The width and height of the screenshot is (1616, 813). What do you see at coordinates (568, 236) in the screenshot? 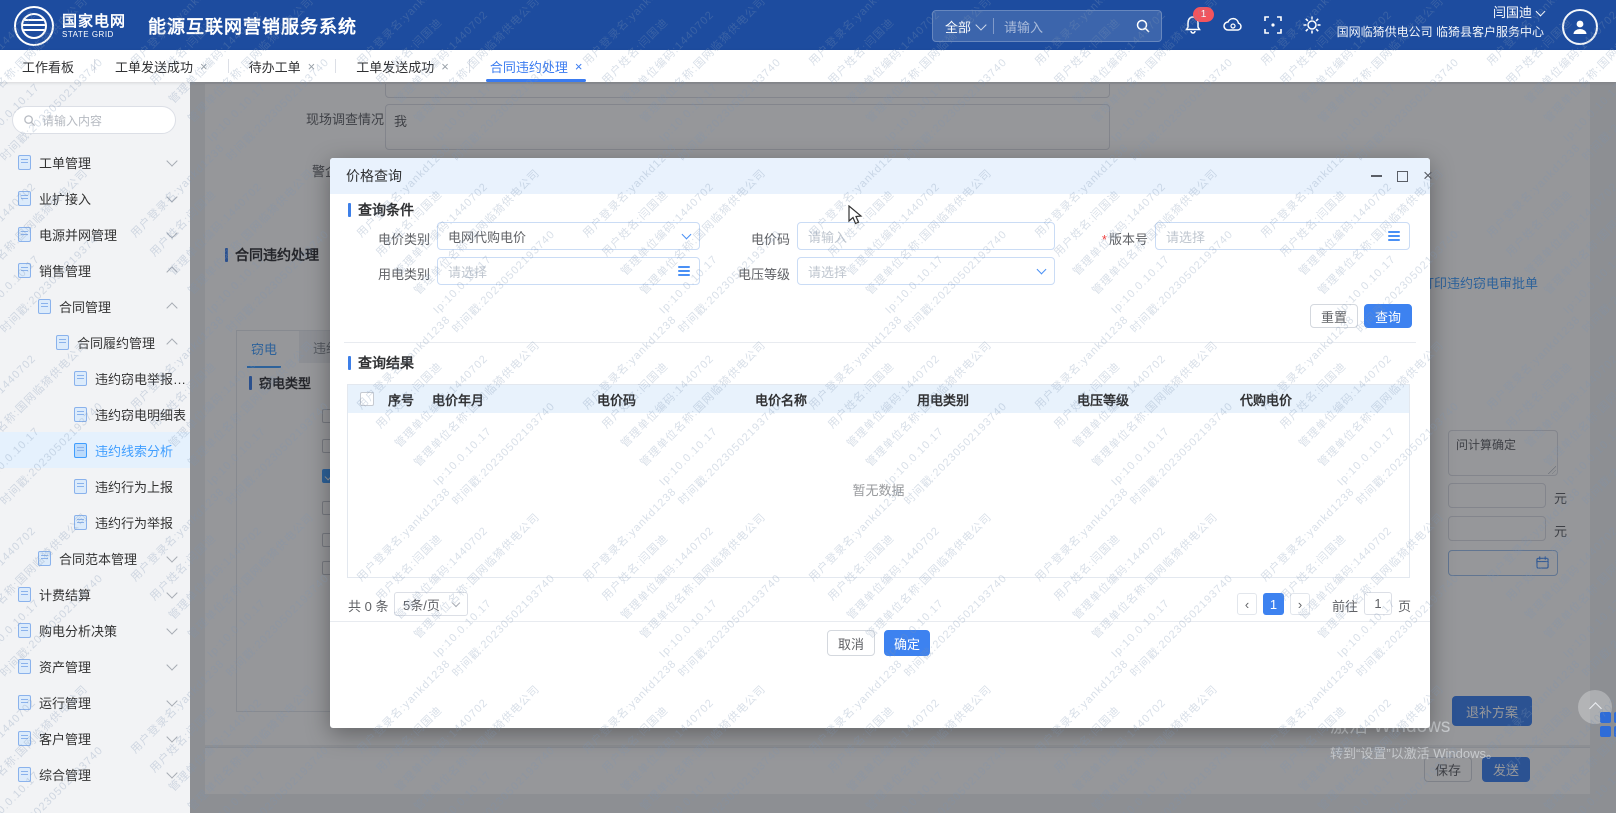
I see `price-category-select: 电网代购电价` at bounding box center [568, 236].